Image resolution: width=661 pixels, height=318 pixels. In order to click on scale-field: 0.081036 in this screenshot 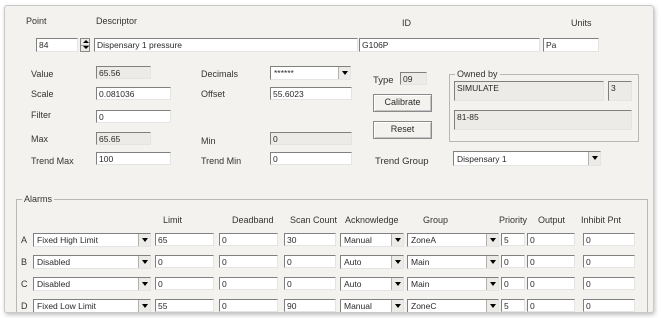, I will do `click(133, 93)`.